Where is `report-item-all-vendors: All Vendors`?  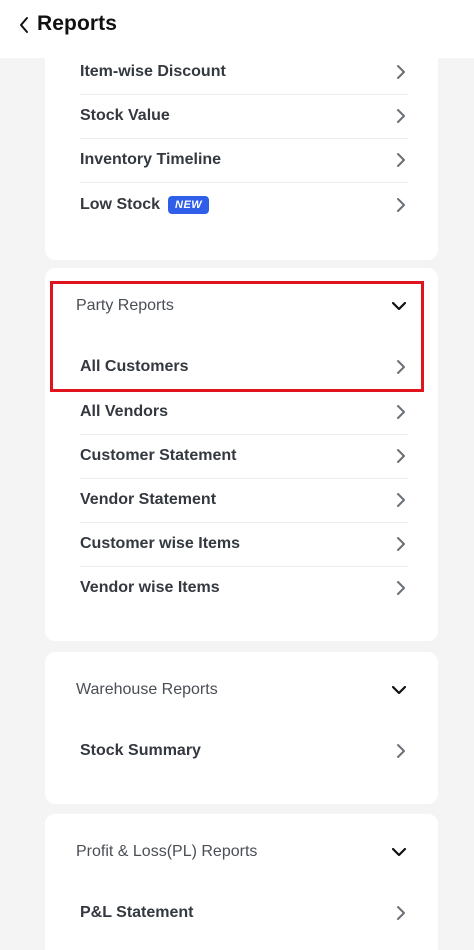 report-item-all-vendors: All Vendors is located at coordinates (244, 412).